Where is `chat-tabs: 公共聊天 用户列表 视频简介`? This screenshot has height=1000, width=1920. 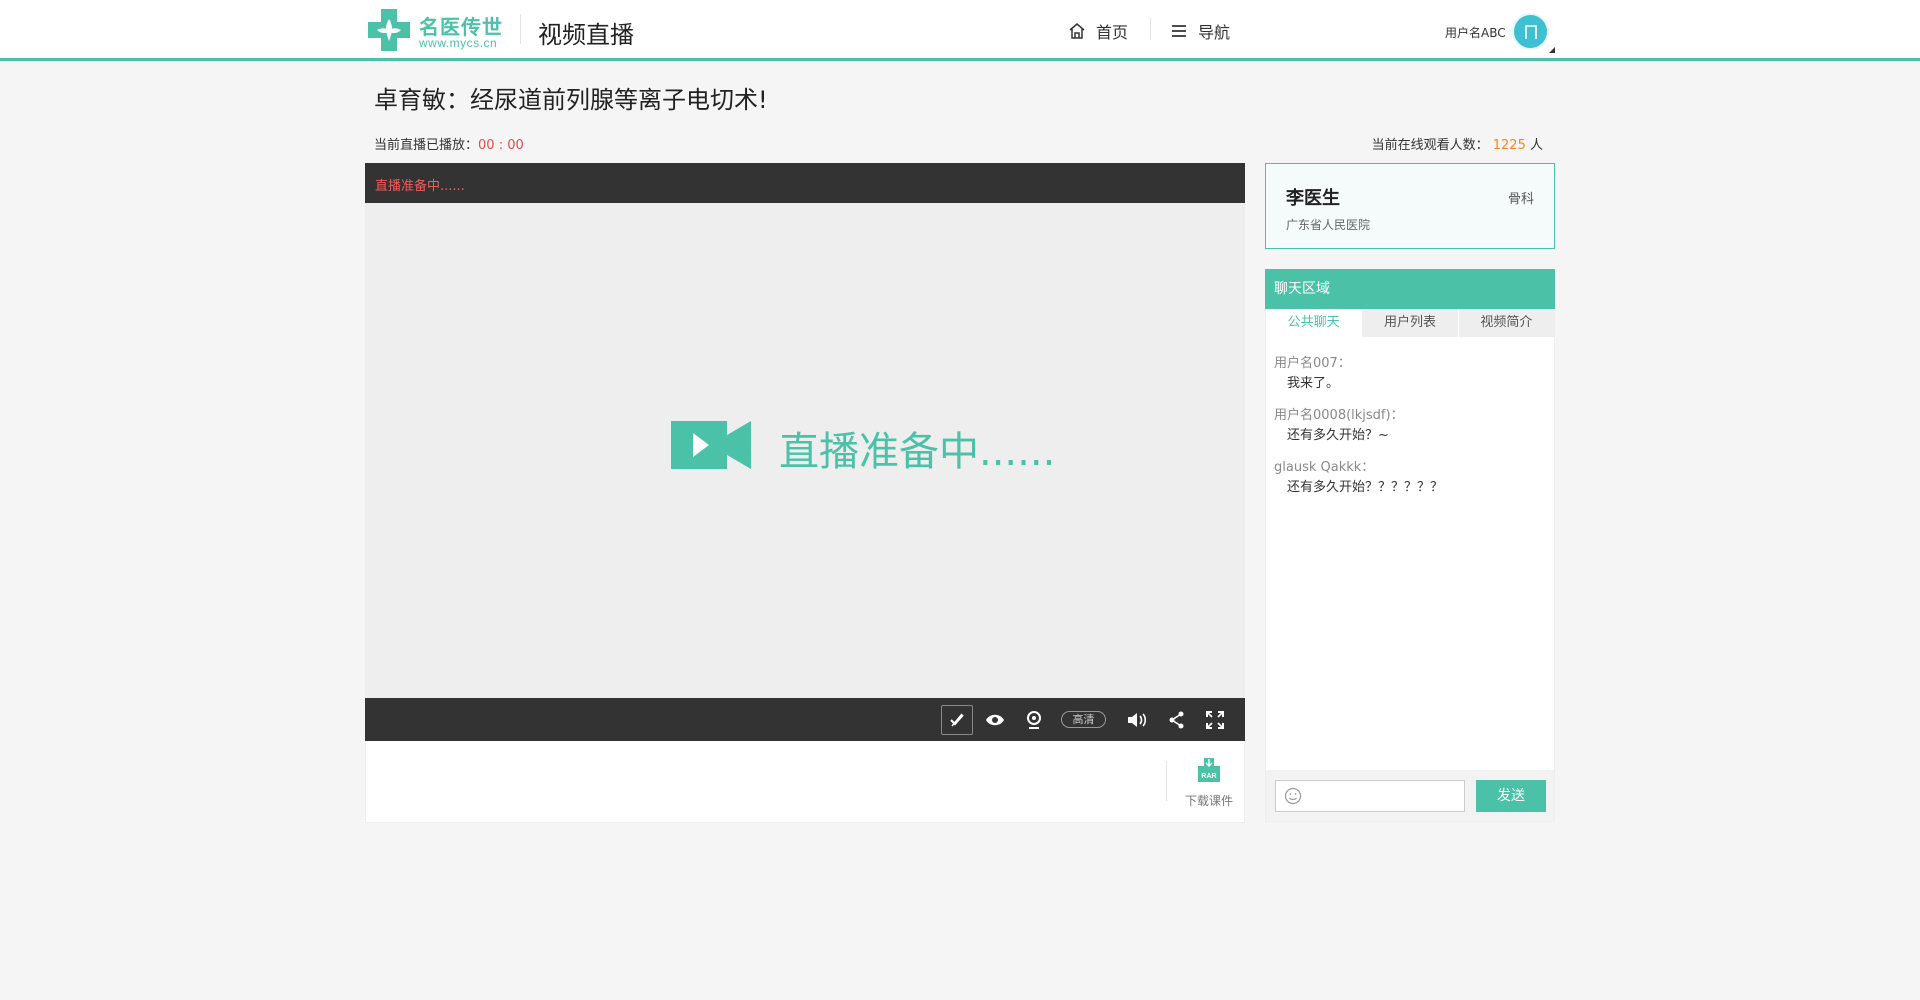 chat-tabs: 公共聊天 用户列表 视频简介 is located at coordinates (1410, 323).